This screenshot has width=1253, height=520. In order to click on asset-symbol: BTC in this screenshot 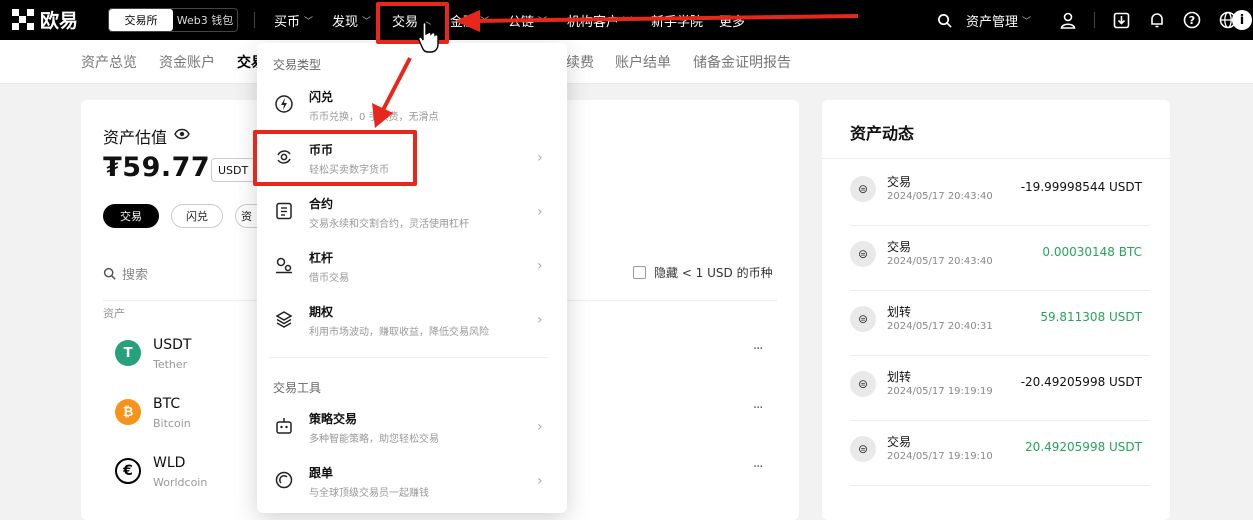, I will do `click(167, 404)`.